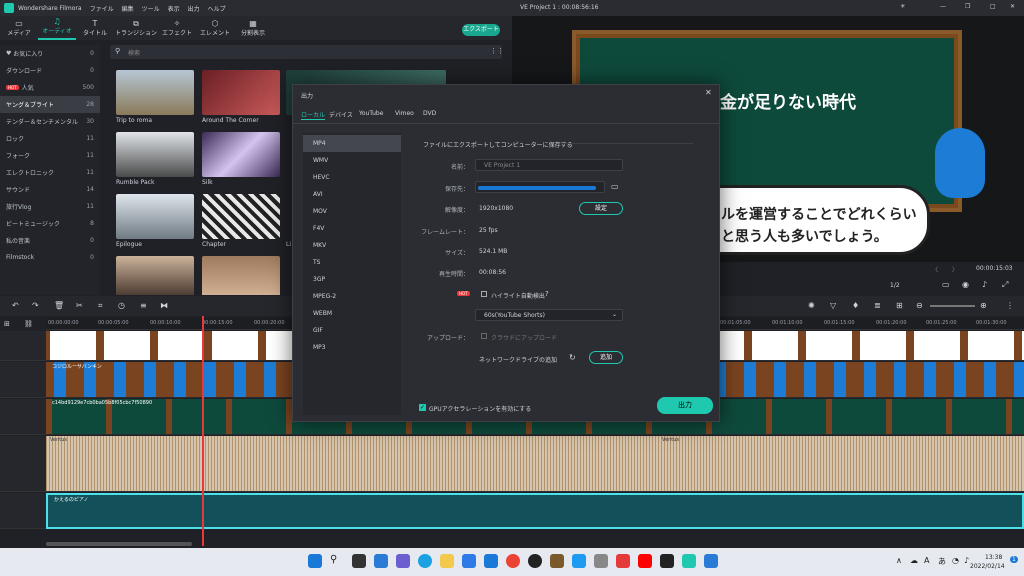 Image resolution: width=1024 pixels, height=576 pixels. I want to click on youtube-icon, so click(645, 561).